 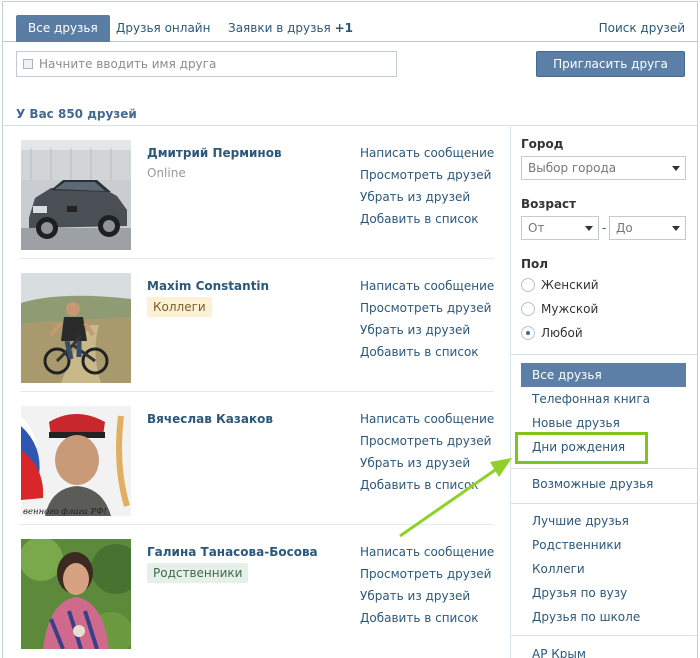 I want to click on friend-name: Галина Танасова-Босова, so click(x=232, y=552).